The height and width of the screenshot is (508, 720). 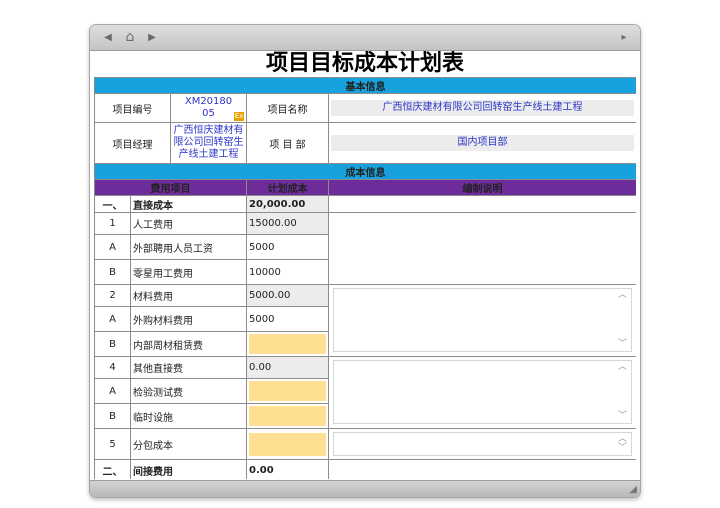 I want to click on section-title: 基本信息, so click(x=365, y=85).